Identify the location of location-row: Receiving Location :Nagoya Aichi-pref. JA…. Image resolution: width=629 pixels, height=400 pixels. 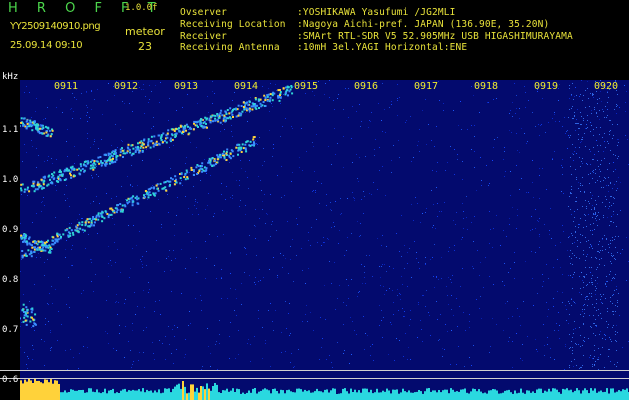
(364, 24).